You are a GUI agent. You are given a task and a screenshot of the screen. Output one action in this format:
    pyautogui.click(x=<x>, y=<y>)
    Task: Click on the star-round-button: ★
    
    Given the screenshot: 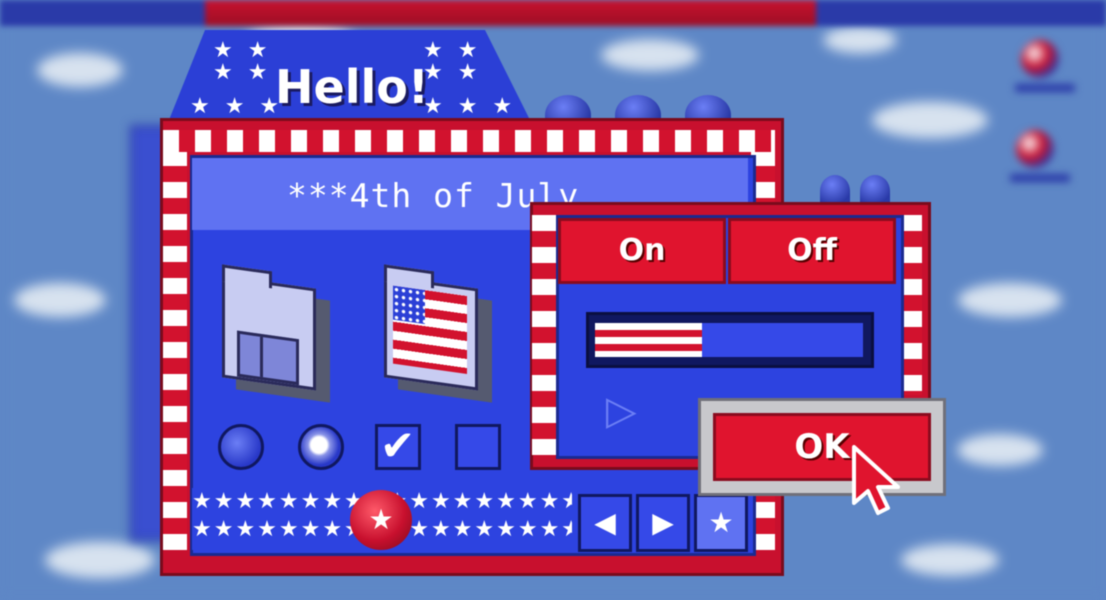 What is the action you would take?
    pyautogui.click(x=381, y=520)
    